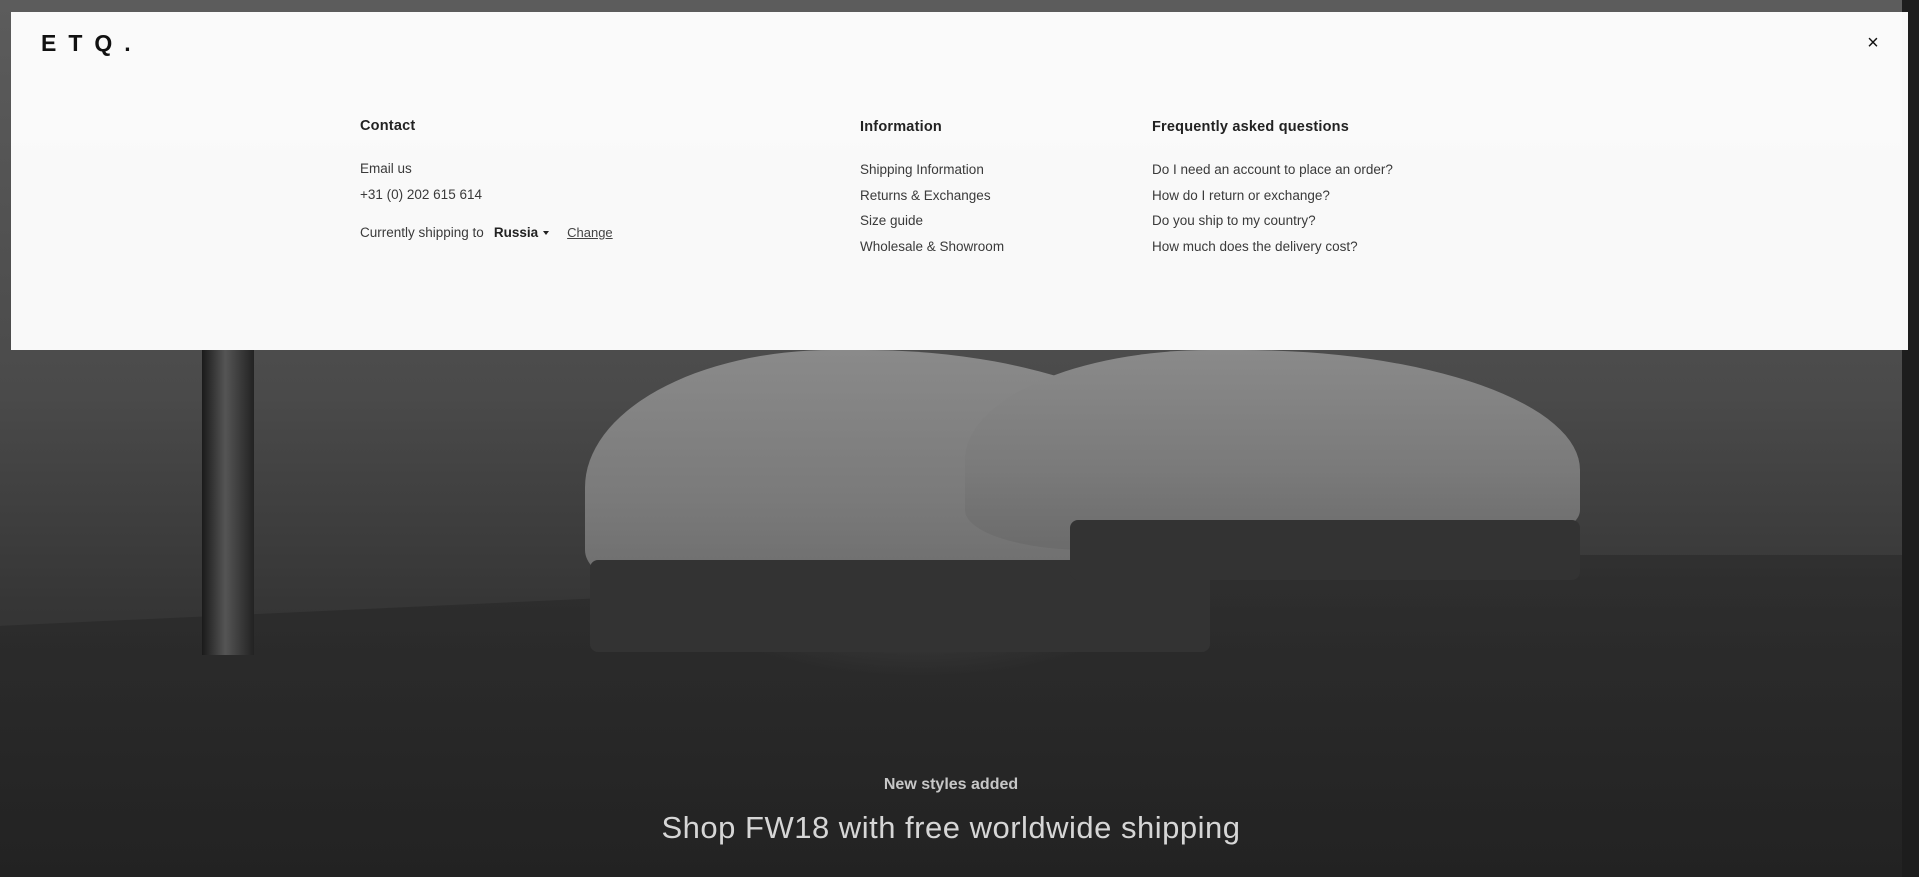 The height and width of the screenshot is (877, 1919). What do you see at coordinates (1325, 550) in the screenshot?
I see `boot-right-sole` at bounding box center [1325, 550].